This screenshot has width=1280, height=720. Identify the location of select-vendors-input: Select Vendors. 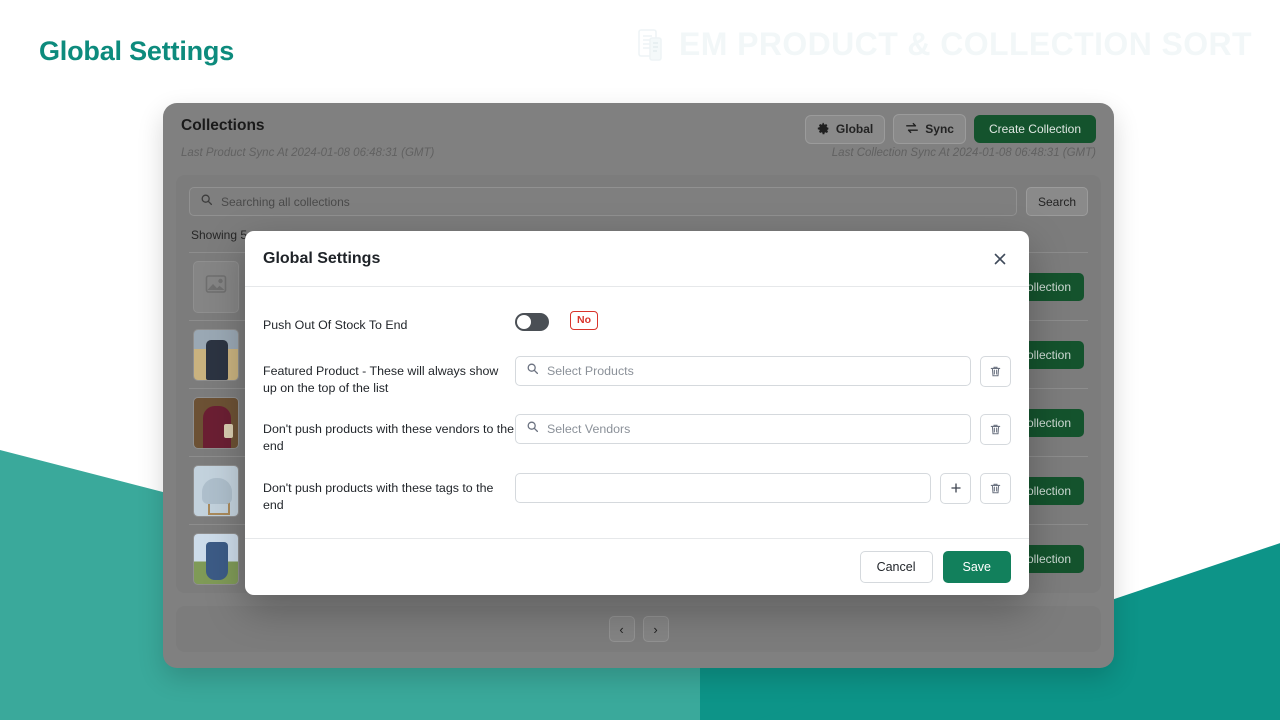
(743, 429).